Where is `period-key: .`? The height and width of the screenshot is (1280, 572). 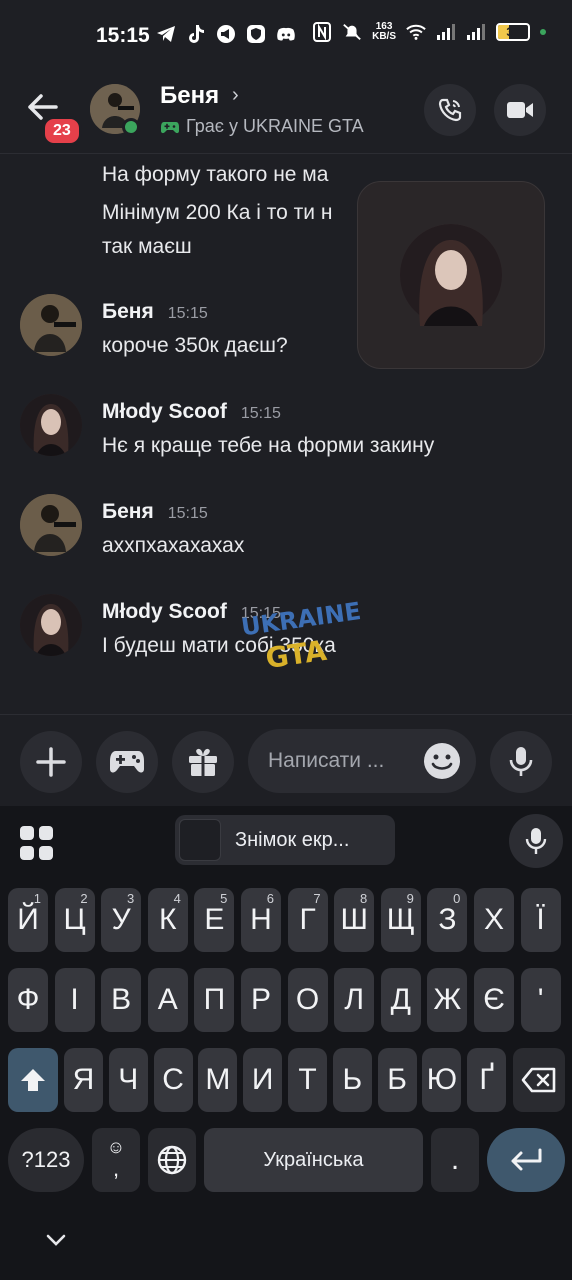
period-key: . is located at coordinates (455, 1160).